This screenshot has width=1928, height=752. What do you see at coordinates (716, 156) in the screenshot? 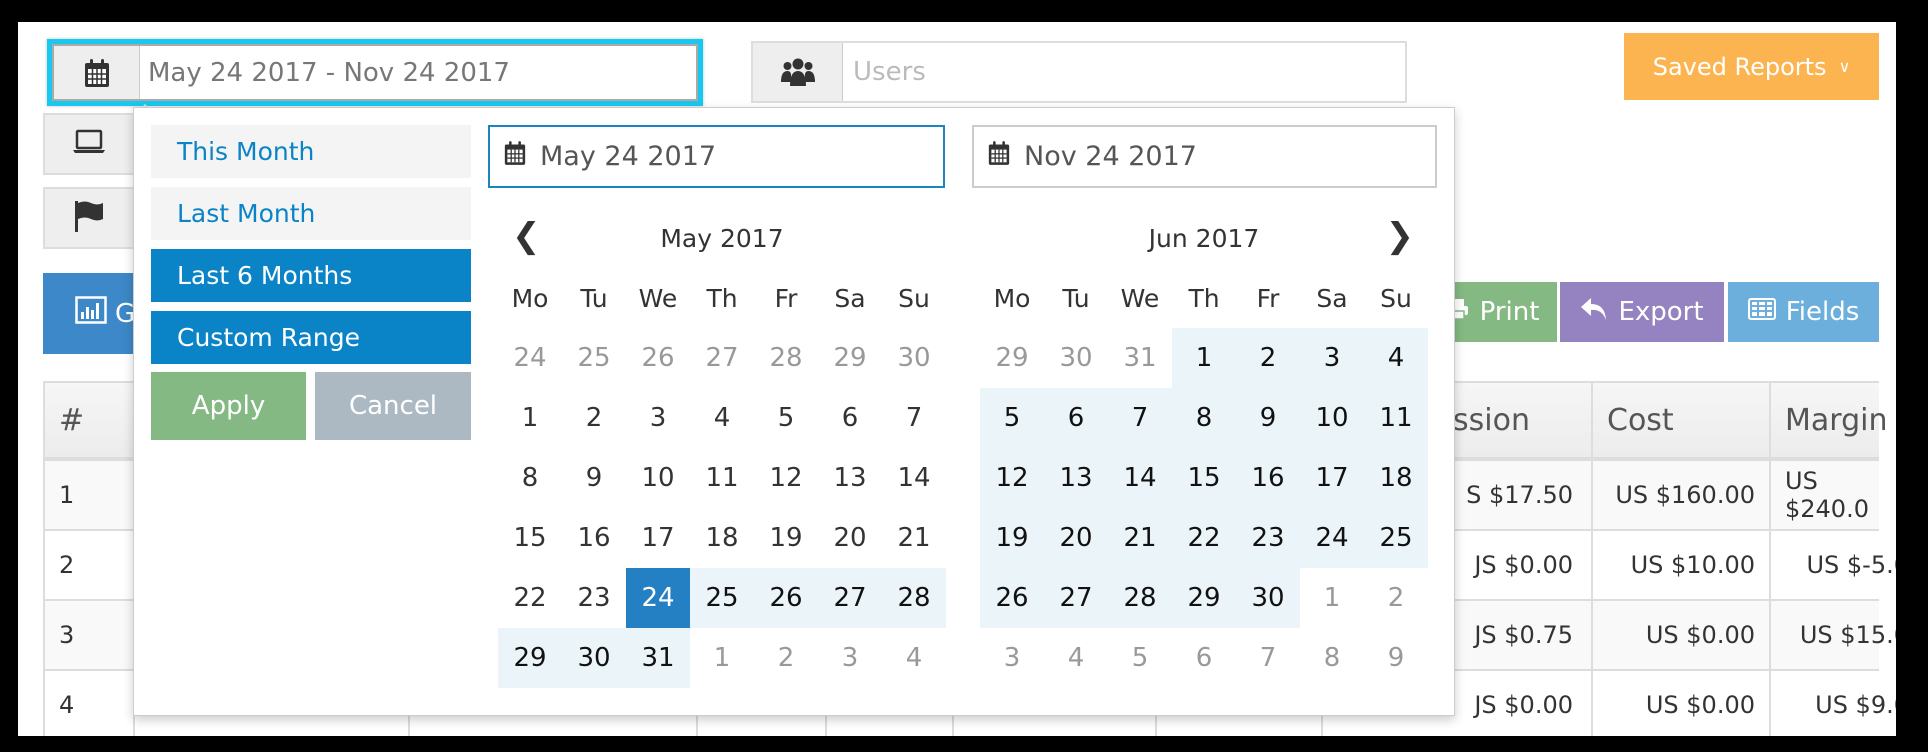
I see `start-date-input: May 24 2017` at bounding box center [716, 156].